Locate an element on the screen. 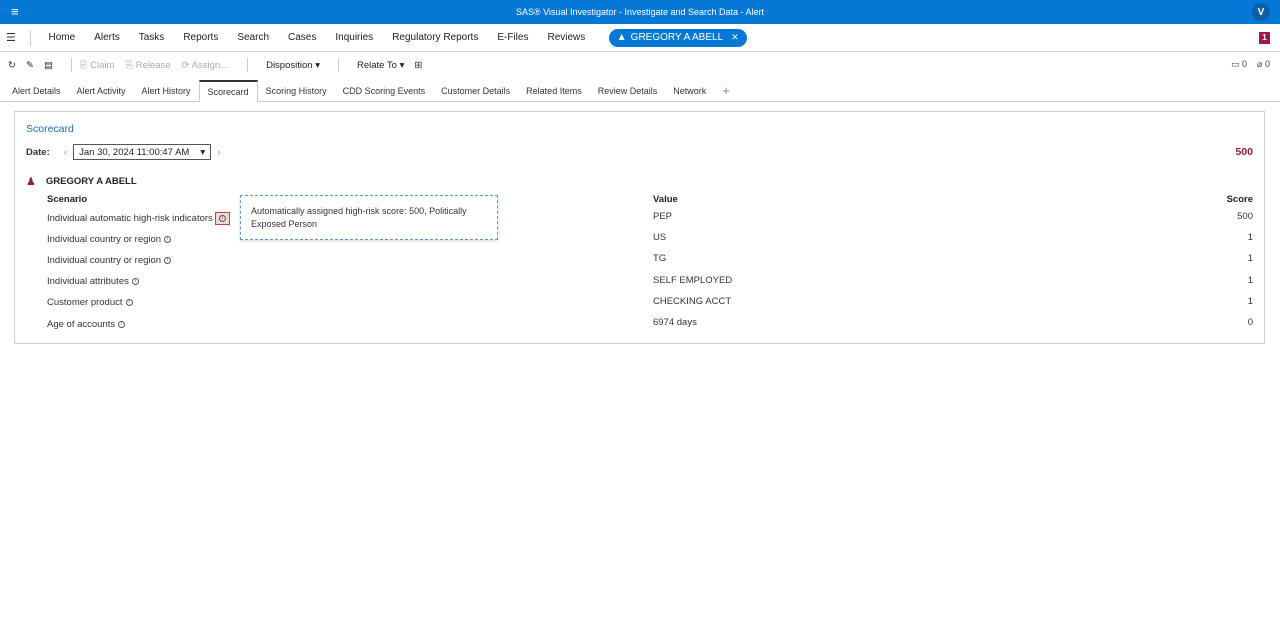 This screenshot has height=621, width=1280. claim-button: ⎘ Claim is located at coordinates (97, 65).